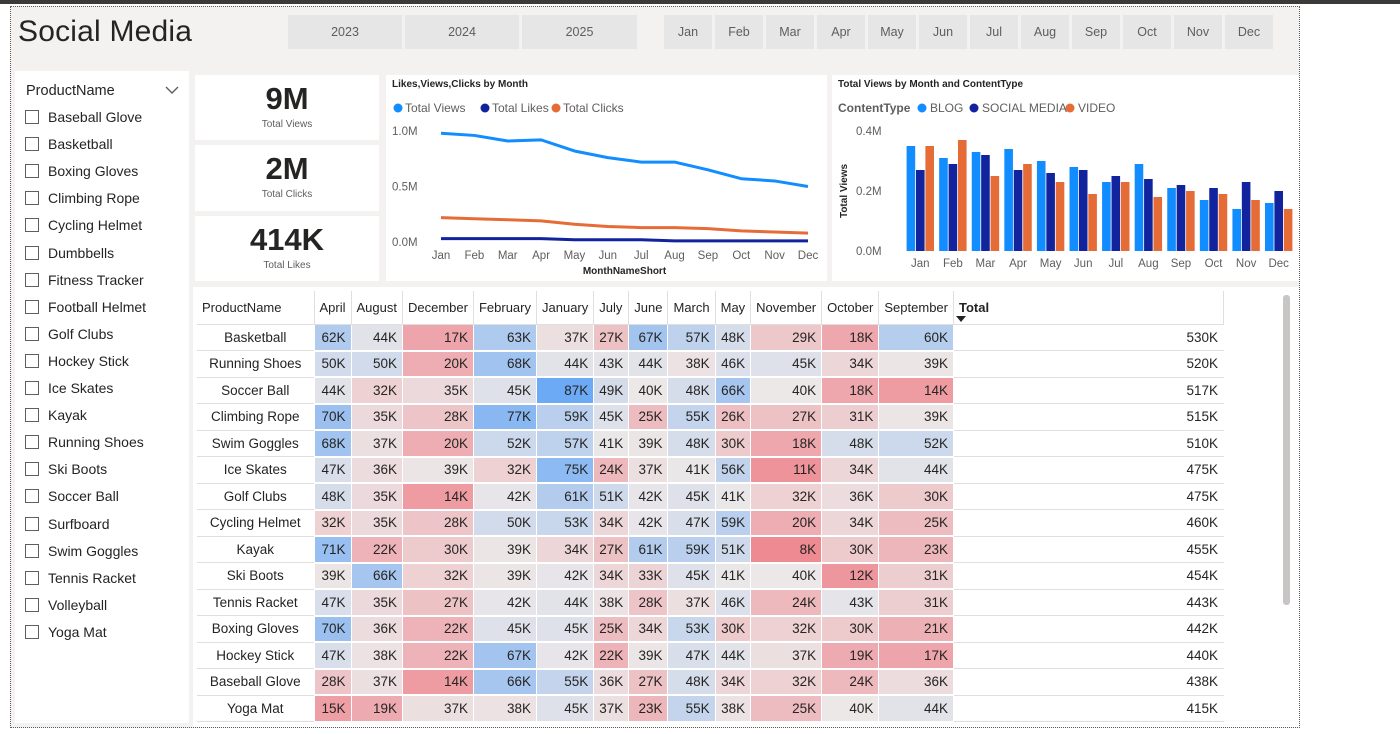 This screenshot has height=734, width=1400. Describe the element at coordinates (943, 32) in the screenshot. I see `month-button-jun: Jun` at that location.